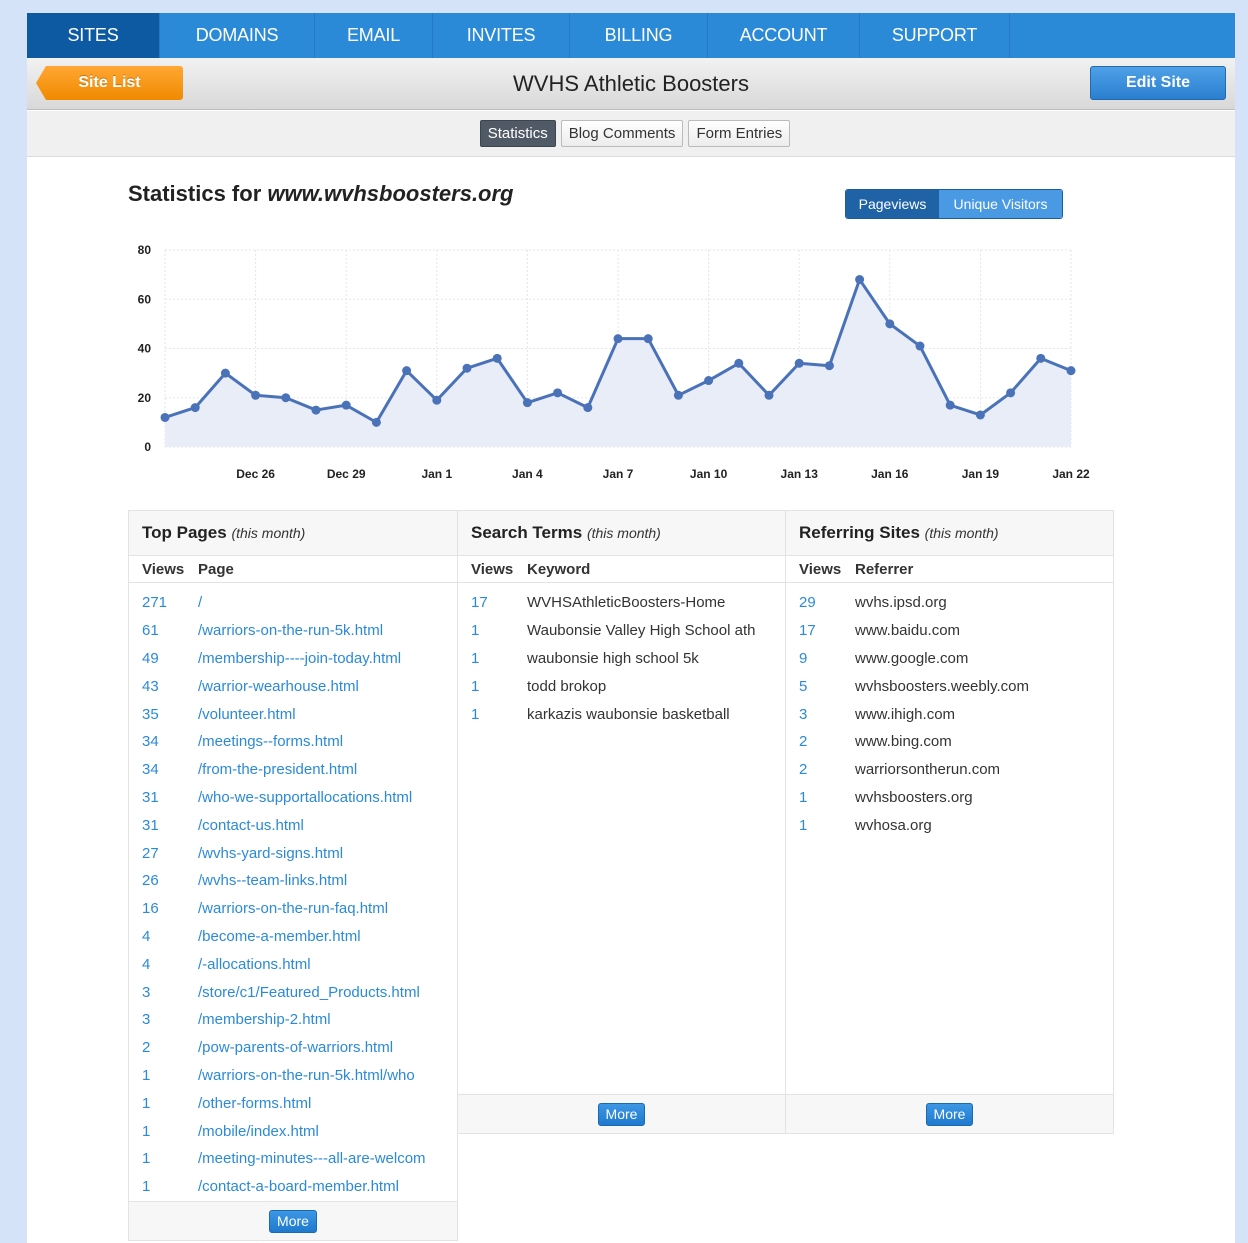 The height and width of the screenshot is (1243, 1248). I want to click on row-page: /mobile/index.html, so click(327, 1131).